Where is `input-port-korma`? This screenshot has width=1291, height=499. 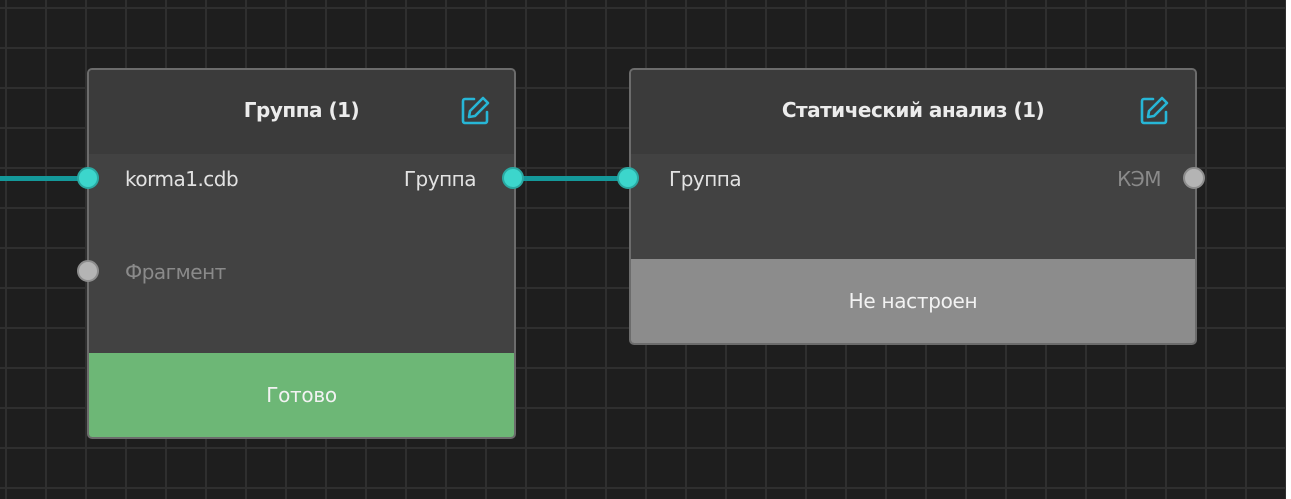 input-port-korma is located at coordinates (88, 178).